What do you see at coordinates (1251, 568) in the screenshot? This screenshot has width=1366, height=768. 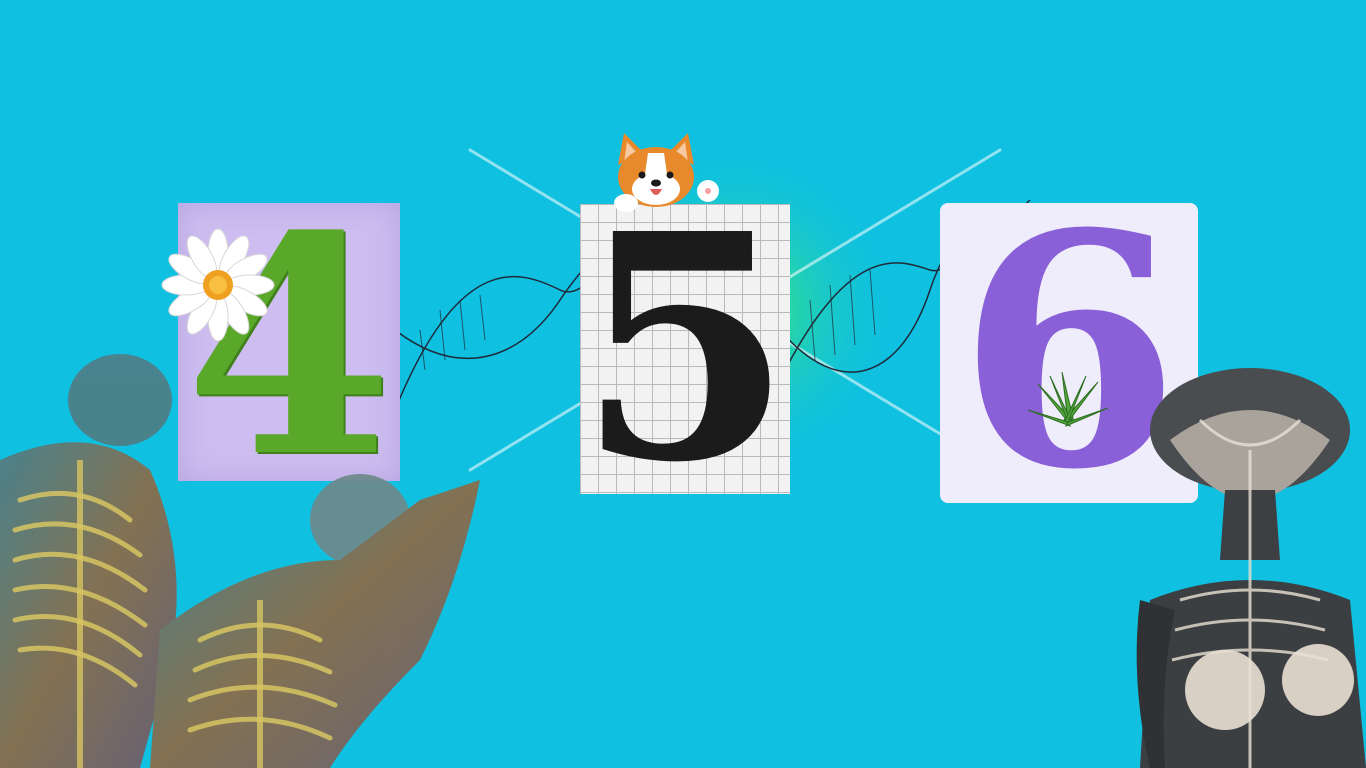 I see `xray-body-right` at bounding box center [1251, 568].